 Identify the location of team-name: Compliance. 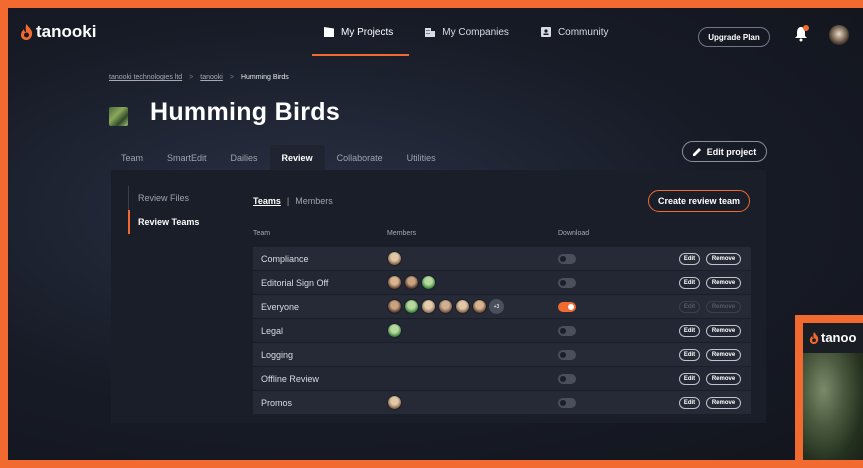
(285, 259).